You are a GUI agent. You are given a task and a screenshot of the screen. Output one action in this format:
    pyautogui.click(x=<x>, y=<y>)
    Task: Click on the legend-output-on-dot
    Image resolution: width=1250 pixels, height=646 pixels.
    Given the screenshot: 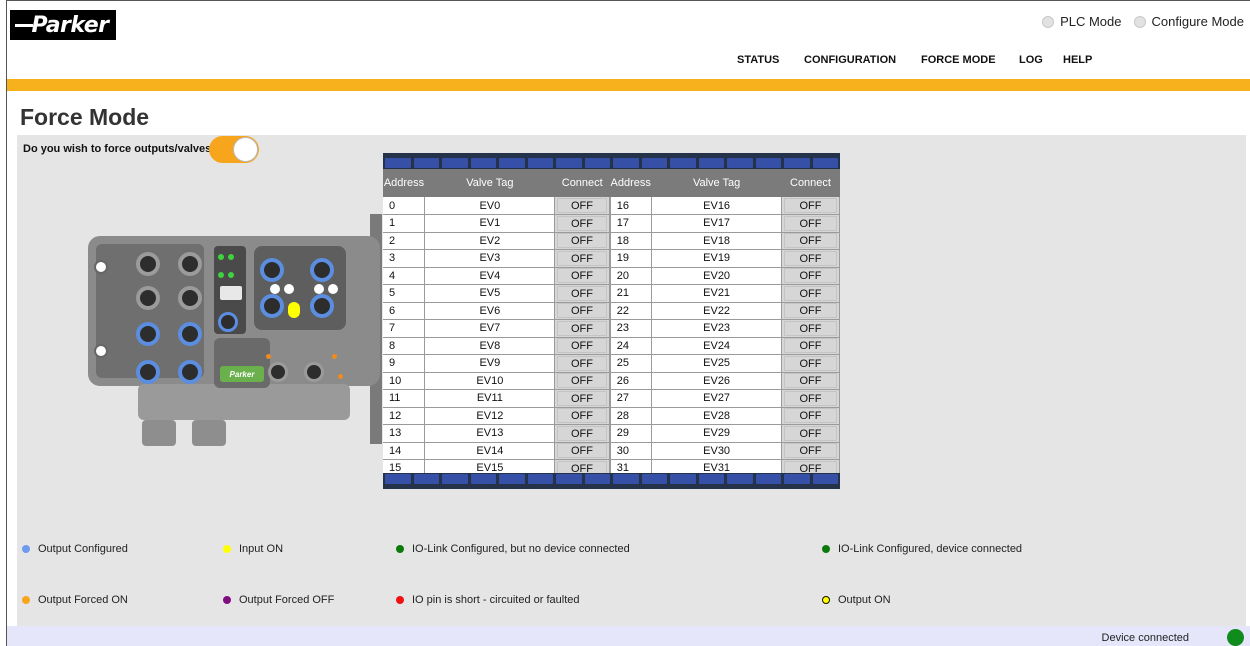 What is the action you would take?
    pyautogui.click(x=826, y=600)
    